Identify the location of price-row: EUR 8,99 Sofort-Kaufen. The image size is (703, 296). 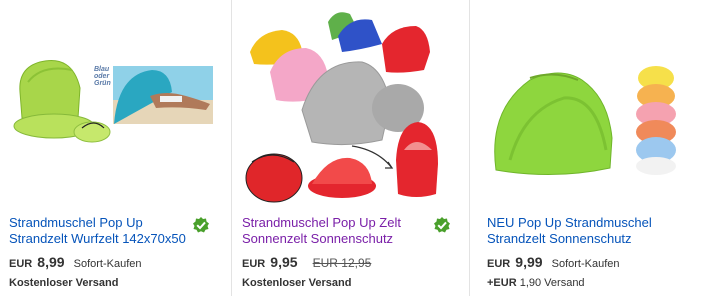
(75, 262).